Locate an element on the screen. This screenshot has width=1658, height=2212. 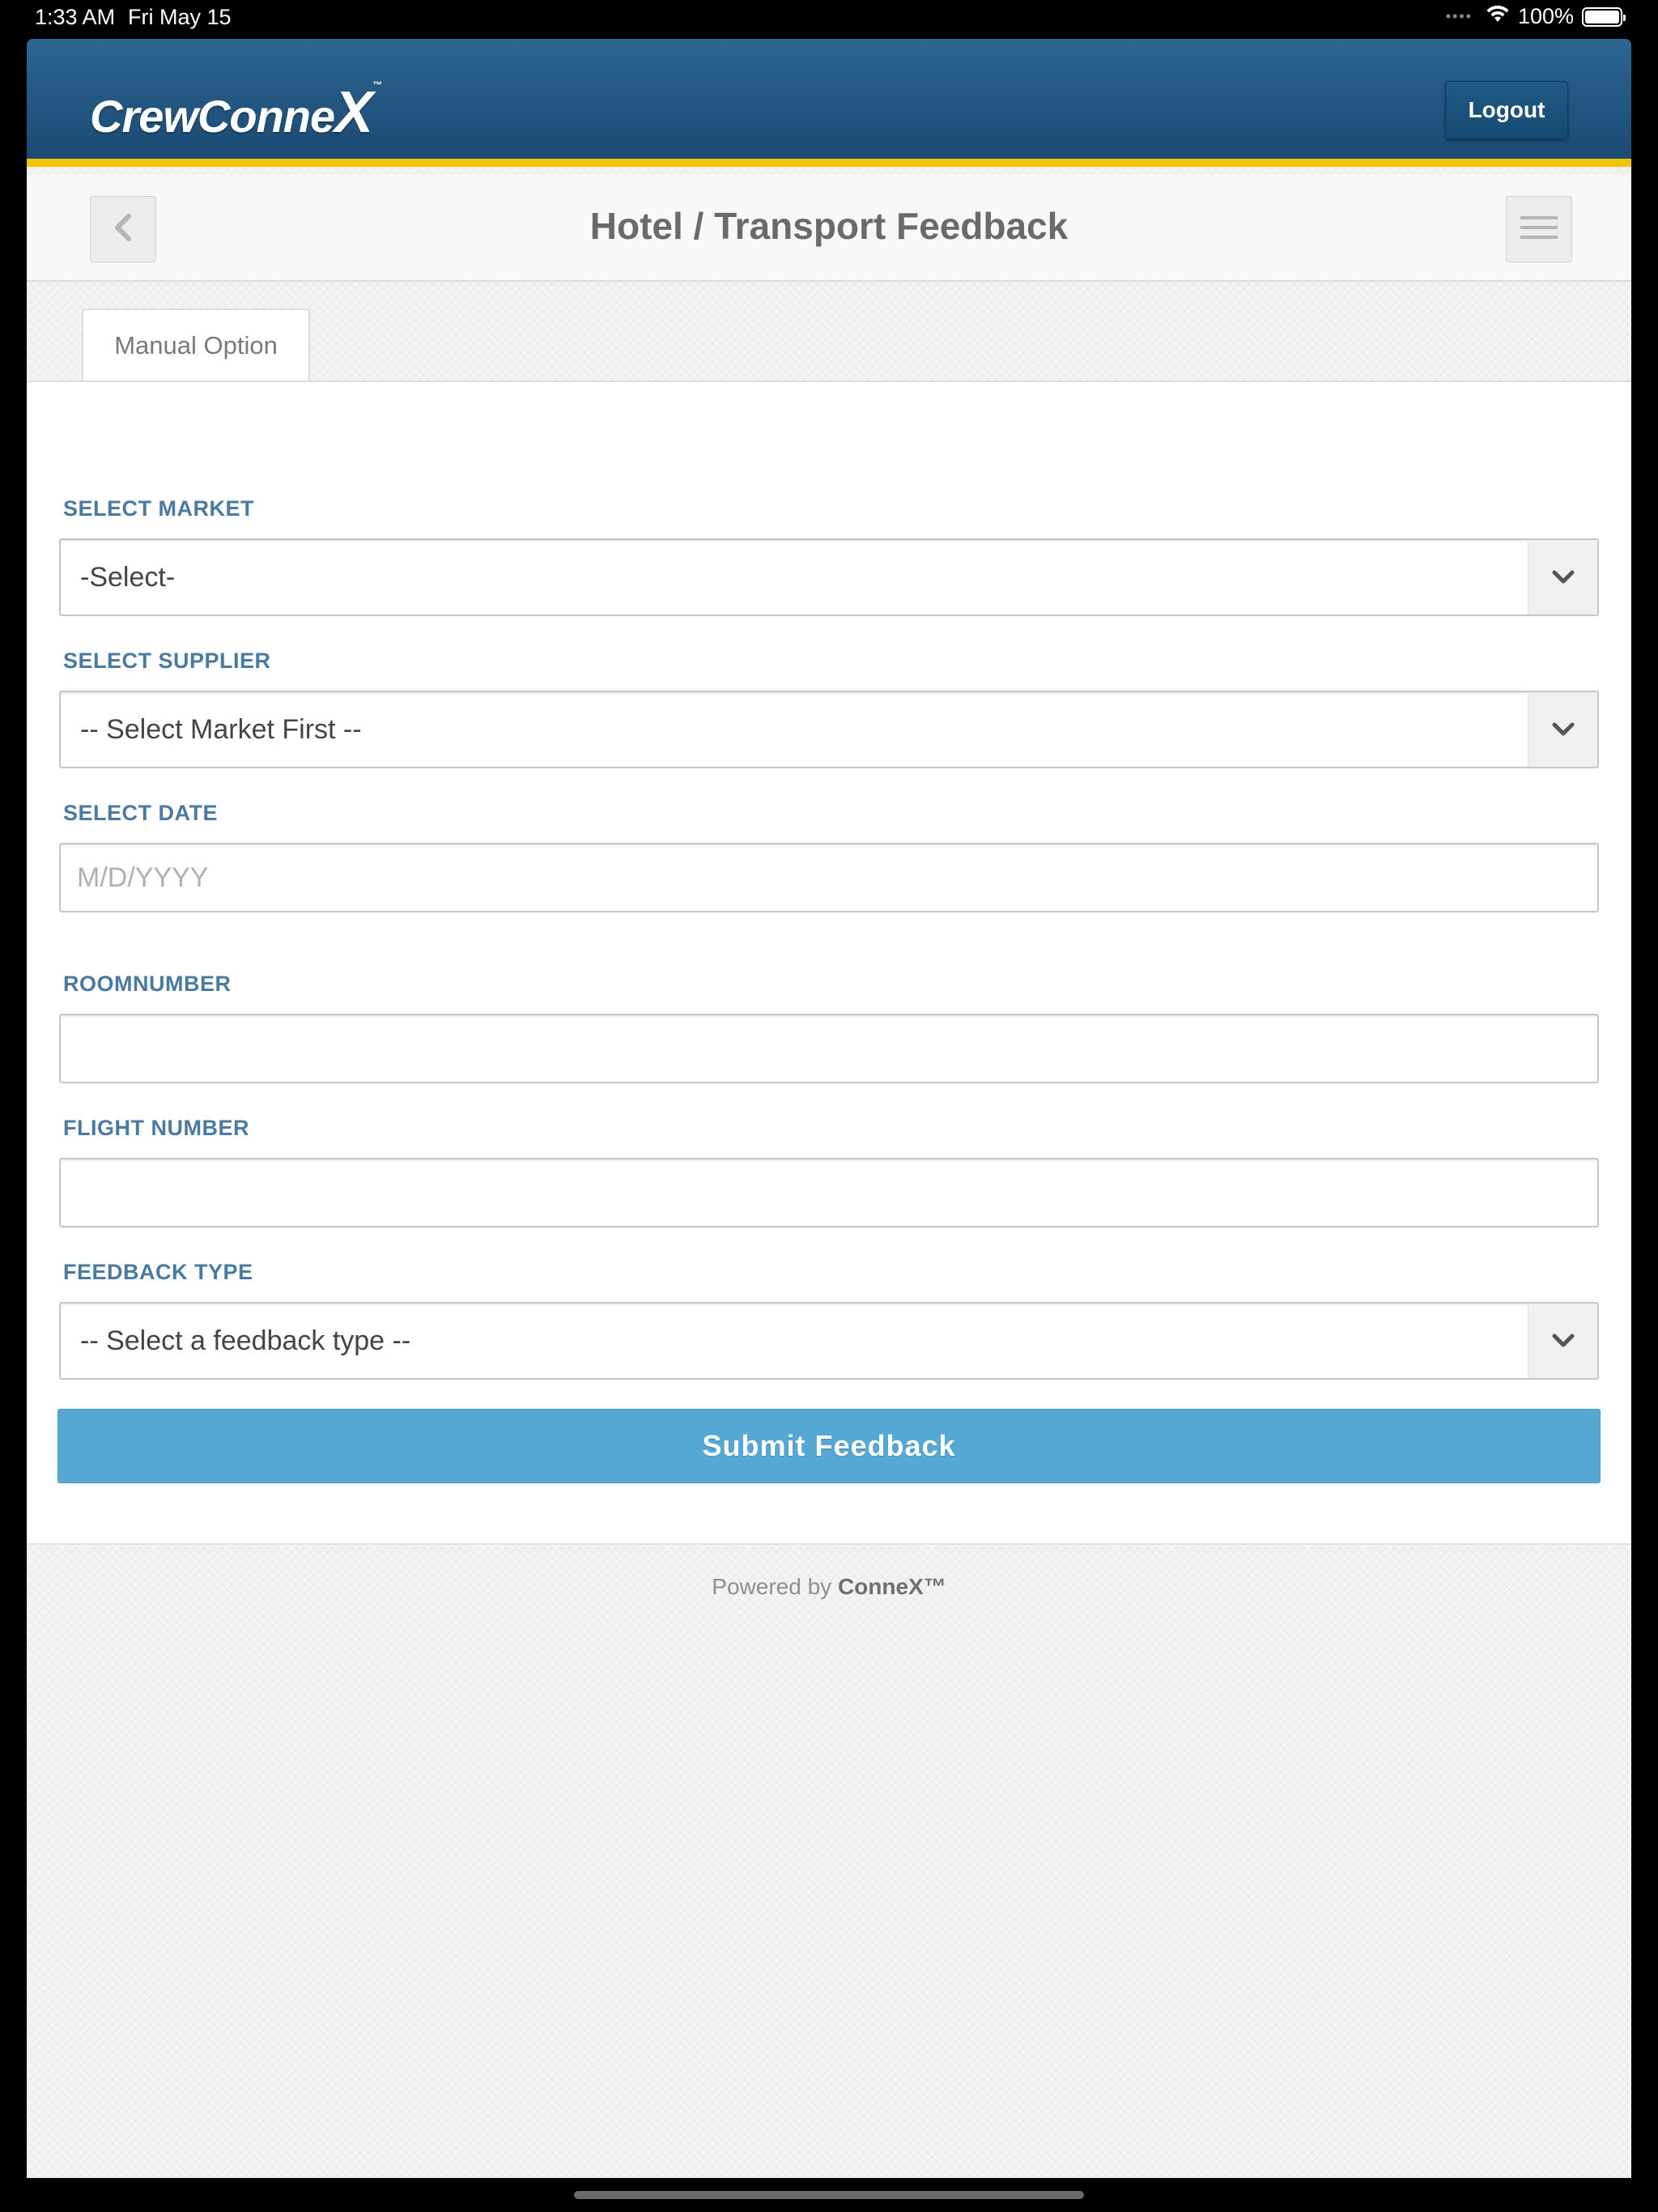
tab-manual-option: Manual Option is located at coordinates (196, 345).